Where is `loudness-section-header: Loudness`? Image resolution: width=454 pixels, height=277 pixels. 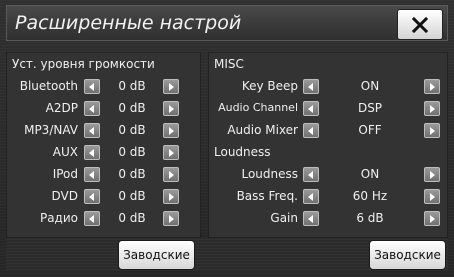 loudness-section-header: Loudness is located at coordinates (242, 152).